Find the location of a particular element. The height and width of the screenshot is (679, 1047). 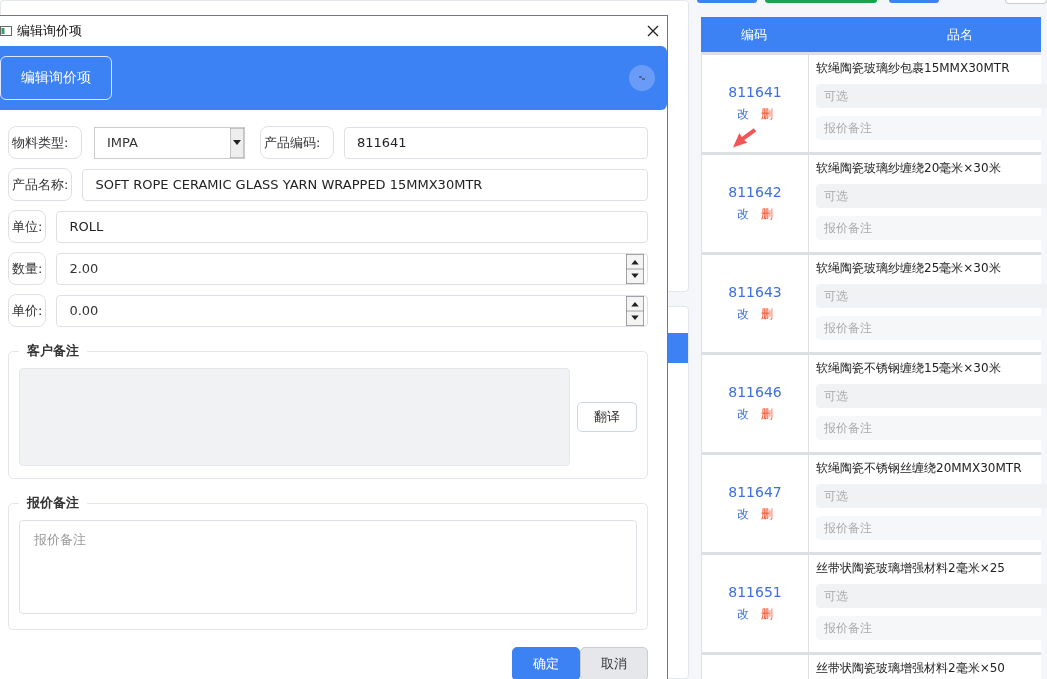

field-label: 产品名称: is located at coordinates (40, 184).